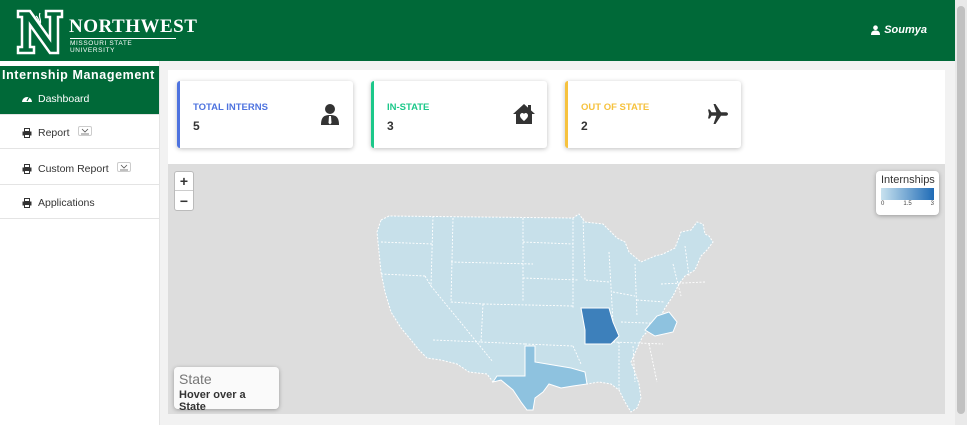 The image size is (967, 425). I want to click on zoom-out-button: −, so click(184, 200).